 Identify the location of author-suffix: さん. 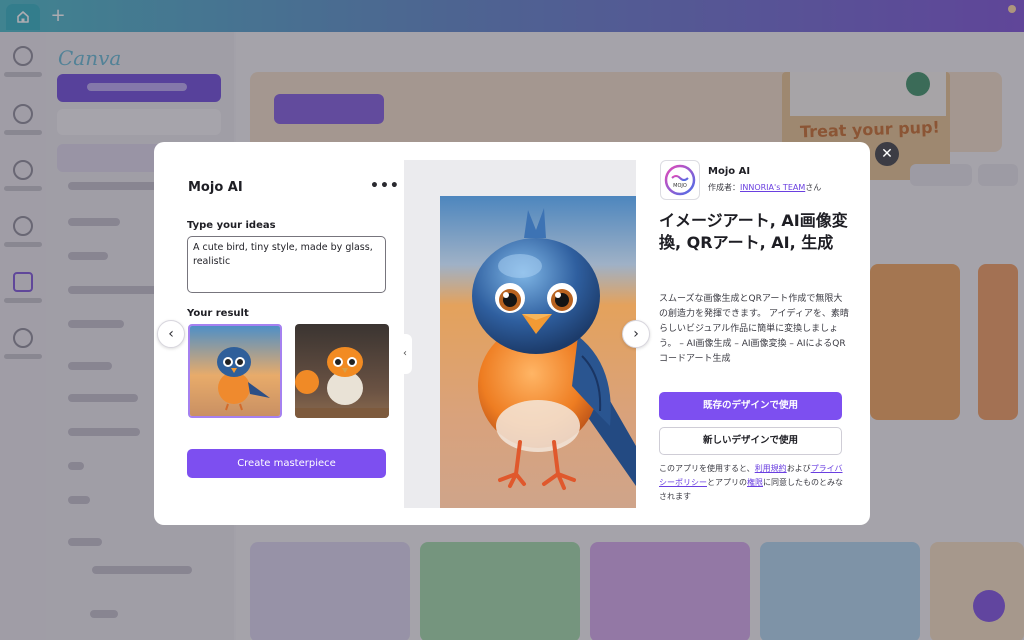
(813, 187).